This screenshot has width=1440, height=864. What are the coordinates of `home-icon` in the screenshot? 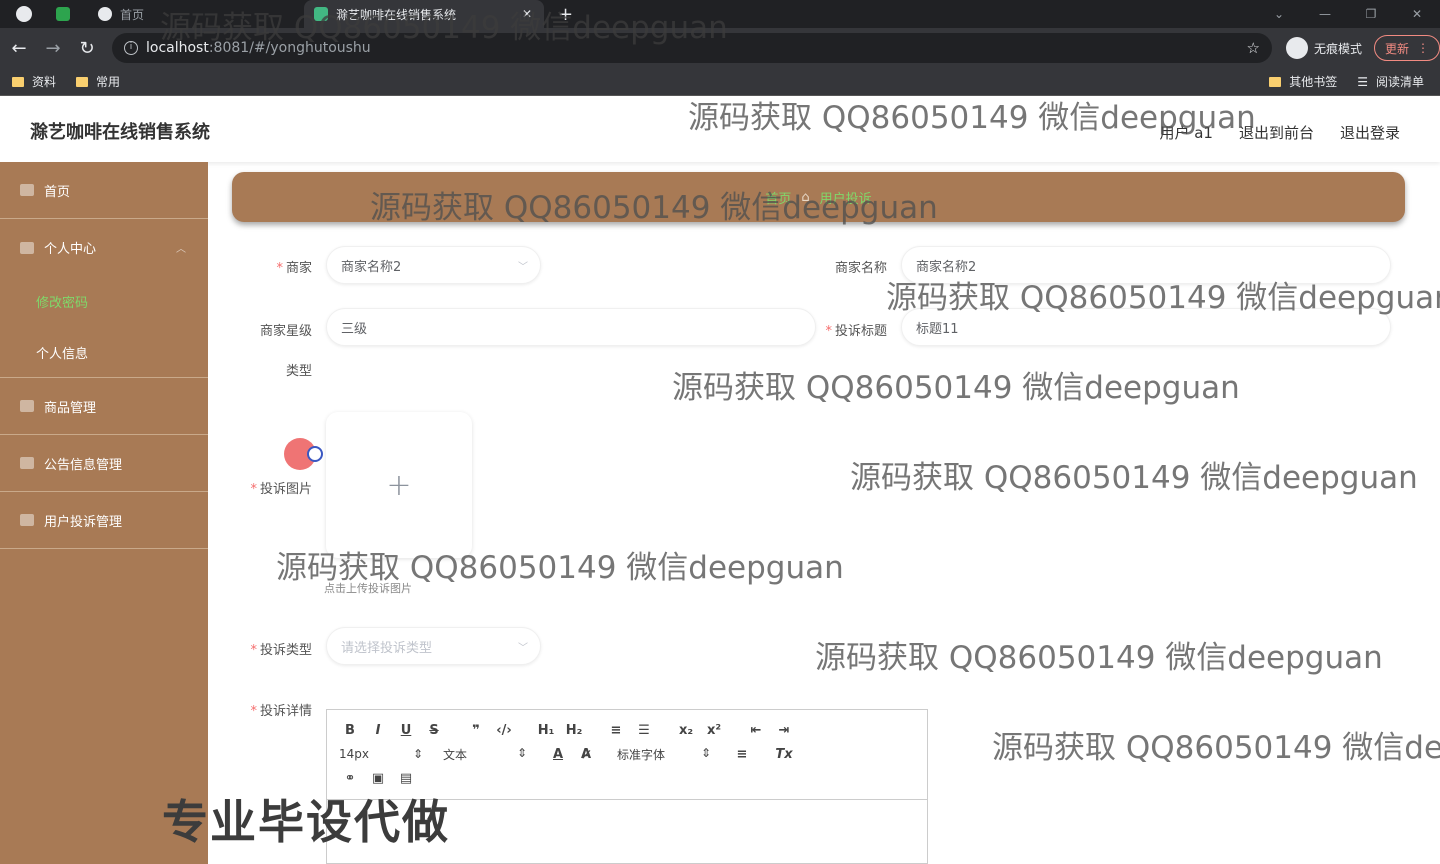 It's located at (27, 190).